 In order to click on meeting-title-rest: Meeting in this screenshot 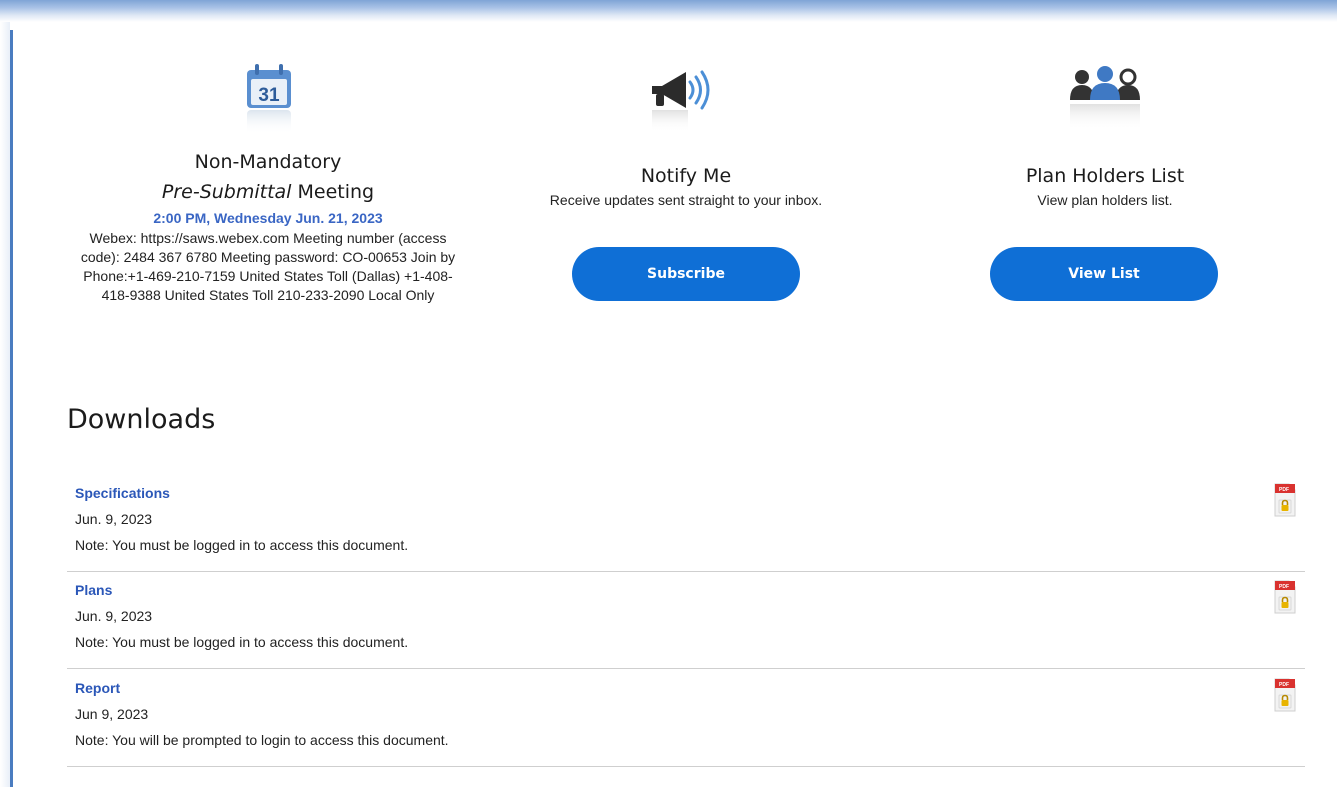, I will do `click(333, 192)`.